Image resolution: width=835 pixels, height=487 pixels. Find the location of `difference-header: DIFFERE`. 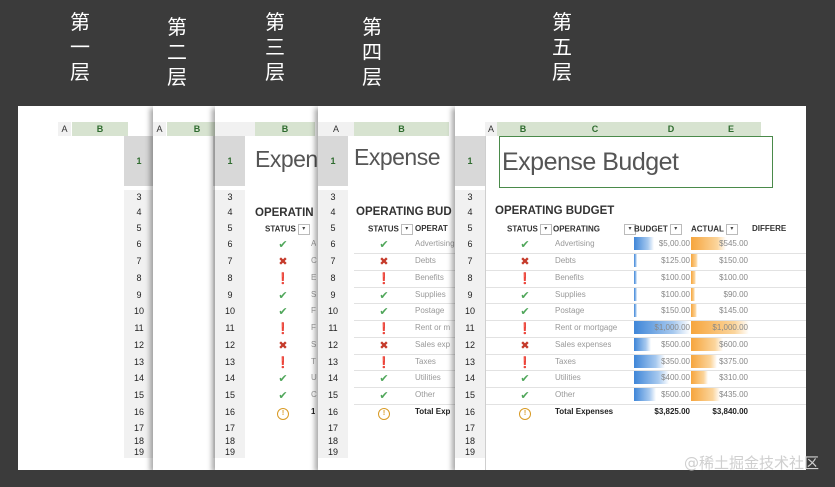

difference-header: DIFFERE is located at coordinates (779, 228).